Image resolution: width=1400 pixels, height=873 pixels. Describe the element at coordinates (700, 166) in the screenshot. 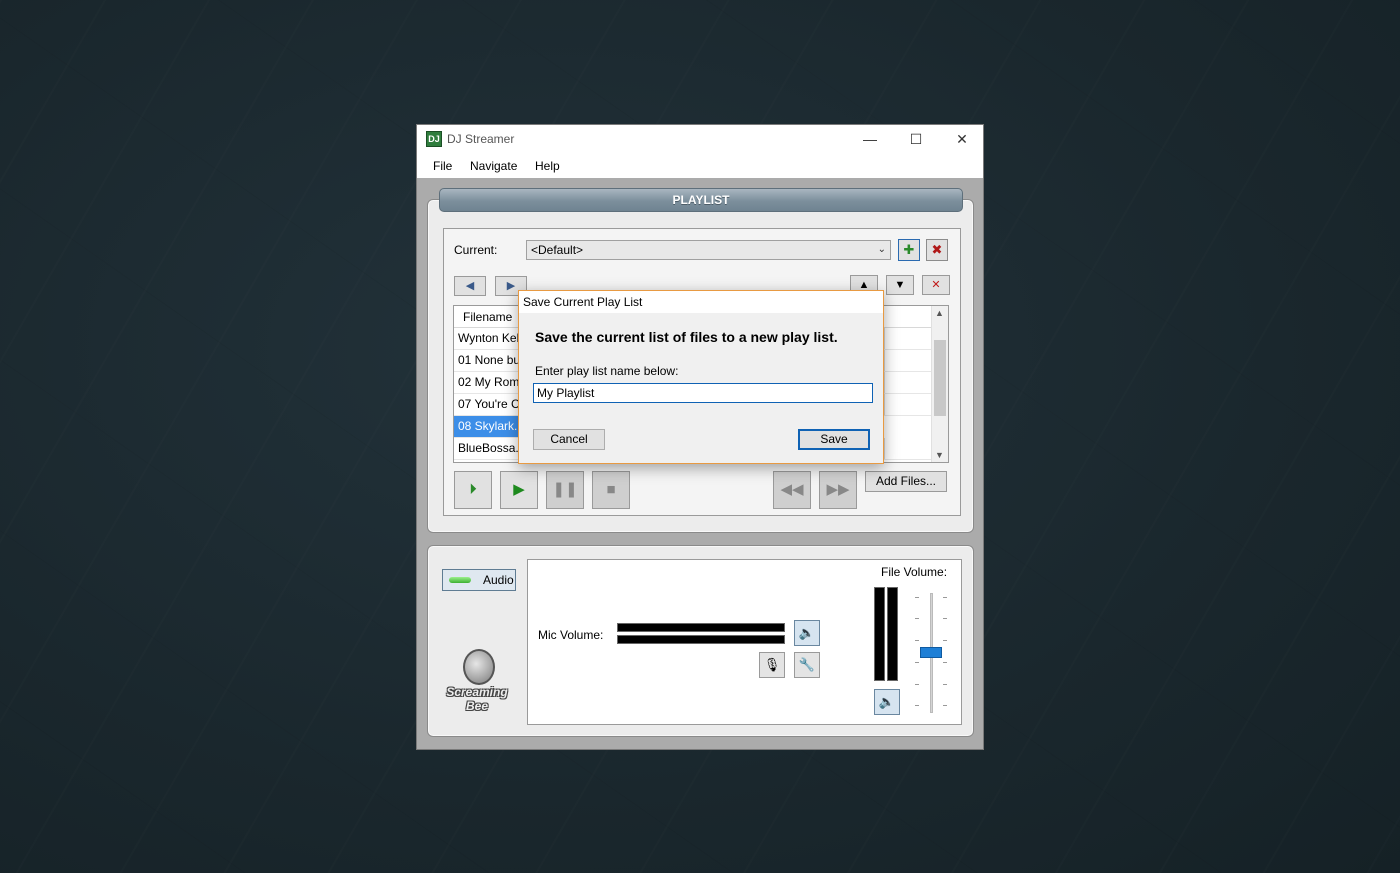

I see `menu-bar: File Navigate Help` at that location.